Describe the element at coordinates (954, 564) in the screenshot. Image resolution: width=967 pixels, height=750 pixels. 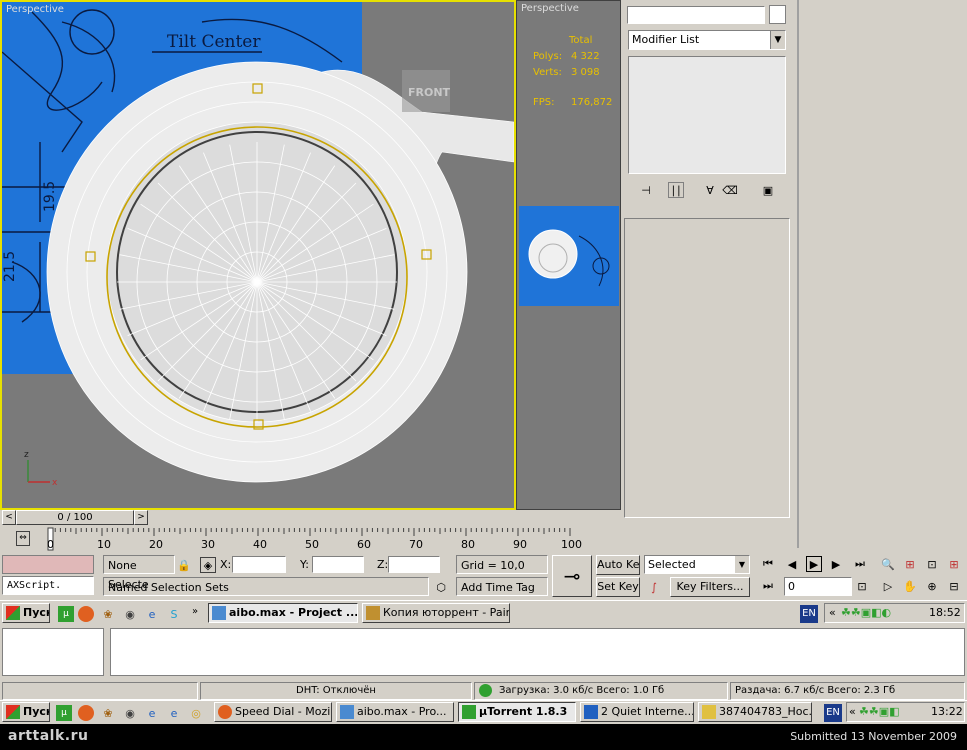
I see `zoom-extents-all-icon: ⊞` at that location.